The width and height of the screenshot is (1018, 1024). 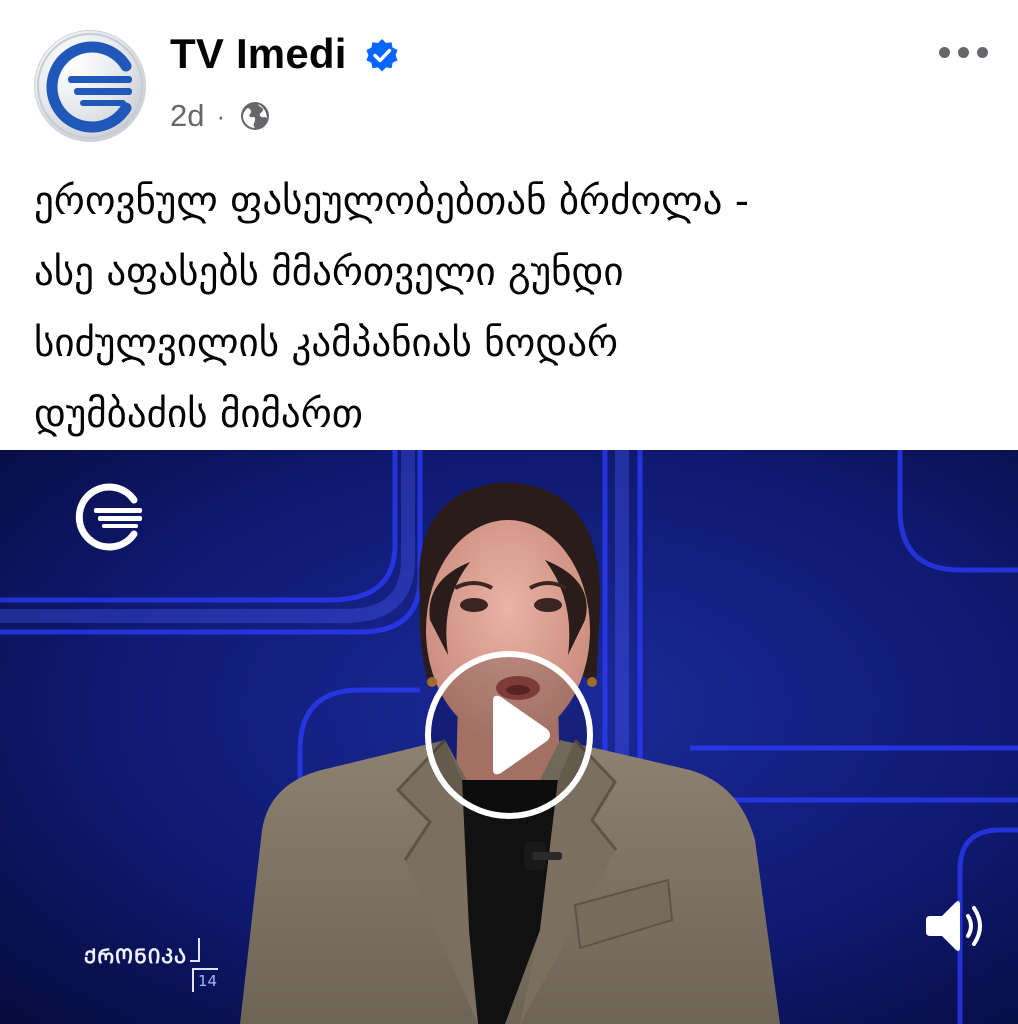 I want to click on play-button, so click(x=509, y=735).